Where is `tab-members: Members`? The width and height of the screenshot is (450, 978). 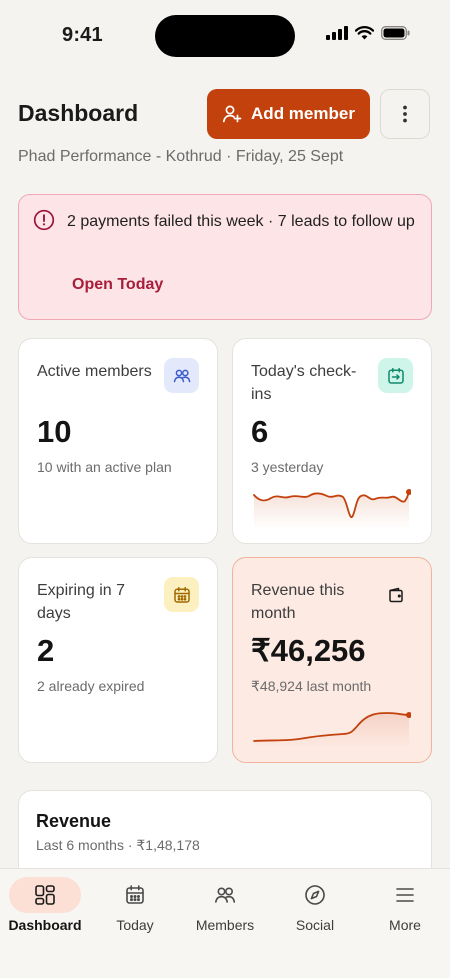 tab-members: Members is located at coordinates (225, 909).